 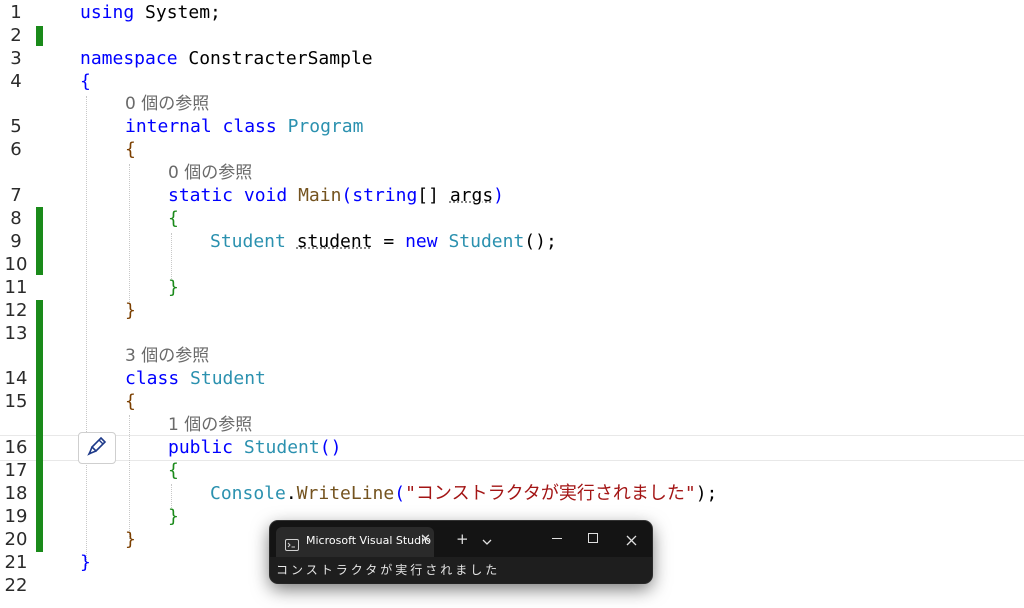 What do you see at coordinates (167, 356) in the screenshot?
I see `codelens-references: 3 個の参照` at bounding box center [167, 356].